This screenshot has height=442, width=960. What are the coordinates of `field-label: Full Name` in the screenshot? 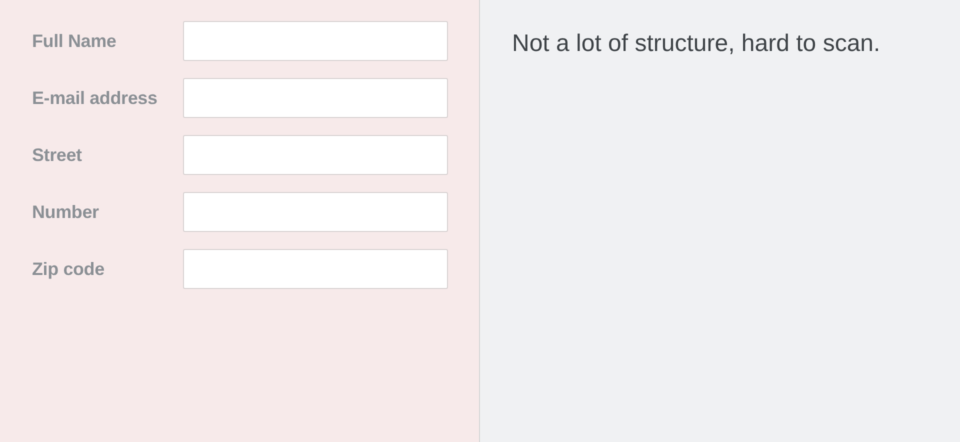 It's located at (75, 41).